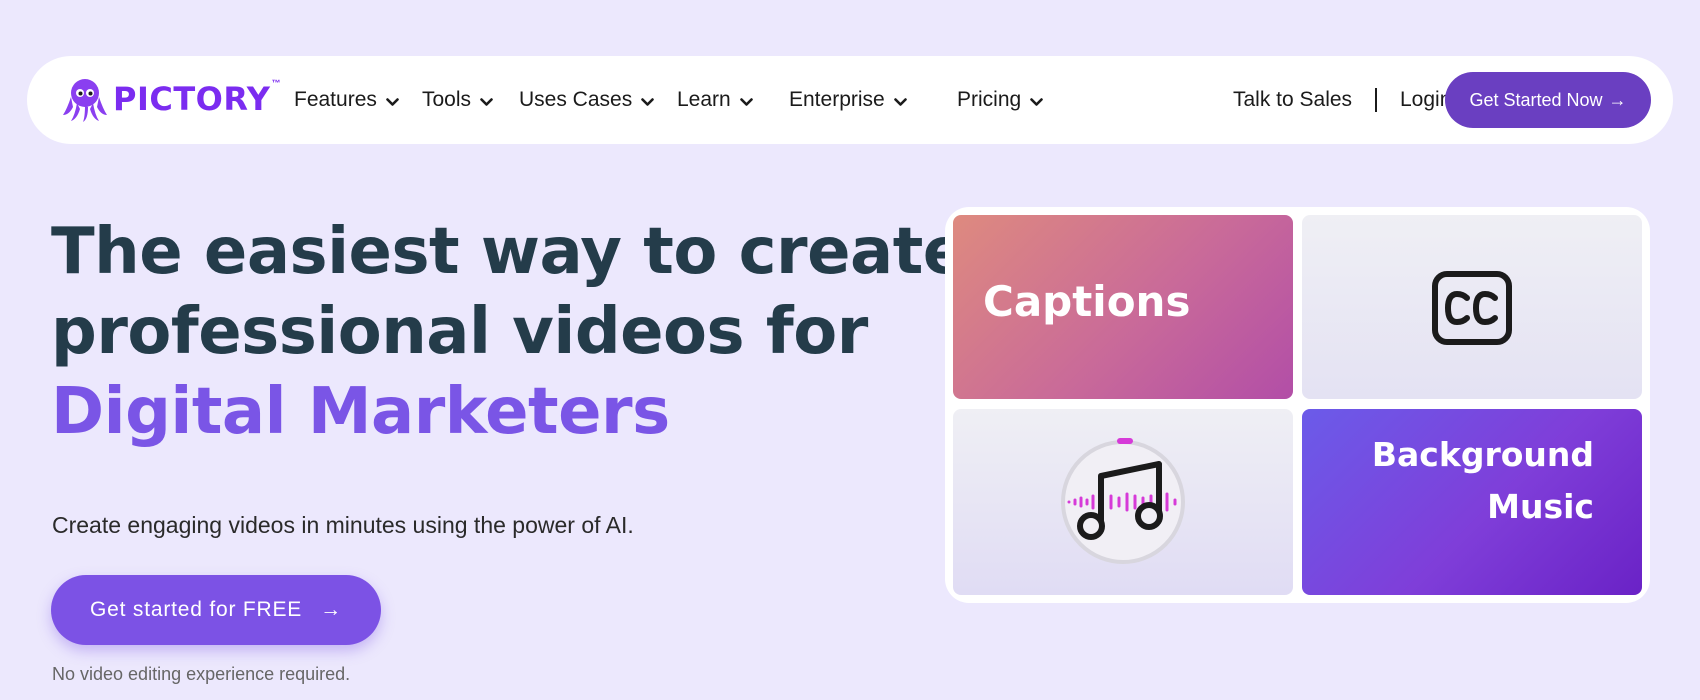 Image resolution: width=1700 pixels, height=700 pixels. Describe the element at coordinates (276, 83) in the screenshot. I see `trademark-mark: ™` at that location.